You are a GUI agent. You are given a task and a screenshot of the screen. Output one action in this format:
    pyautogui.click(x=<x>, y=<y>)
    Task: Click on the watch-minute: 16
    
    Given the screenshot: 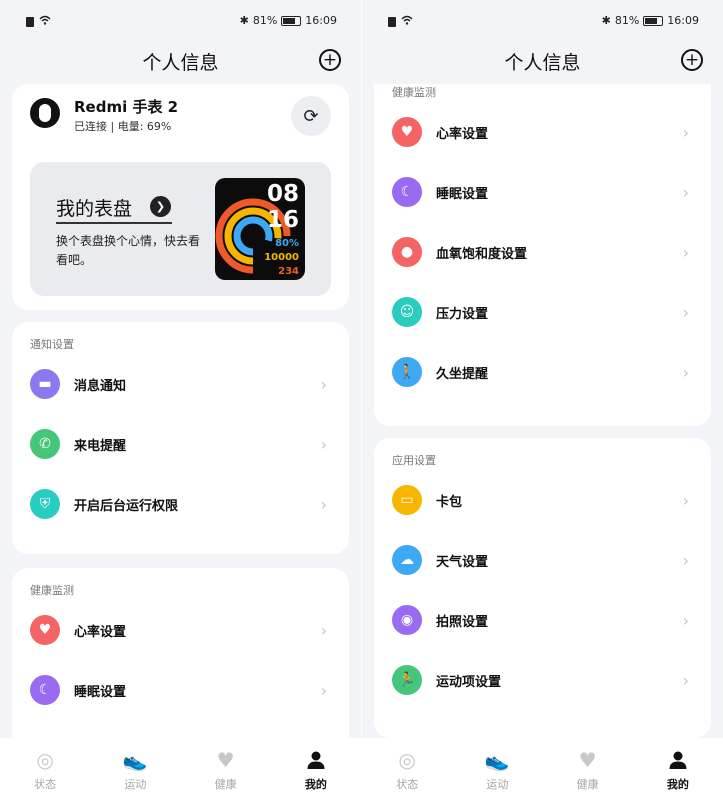 What is the action you would take?
    pyautogui.click(x=282, y=220)
    